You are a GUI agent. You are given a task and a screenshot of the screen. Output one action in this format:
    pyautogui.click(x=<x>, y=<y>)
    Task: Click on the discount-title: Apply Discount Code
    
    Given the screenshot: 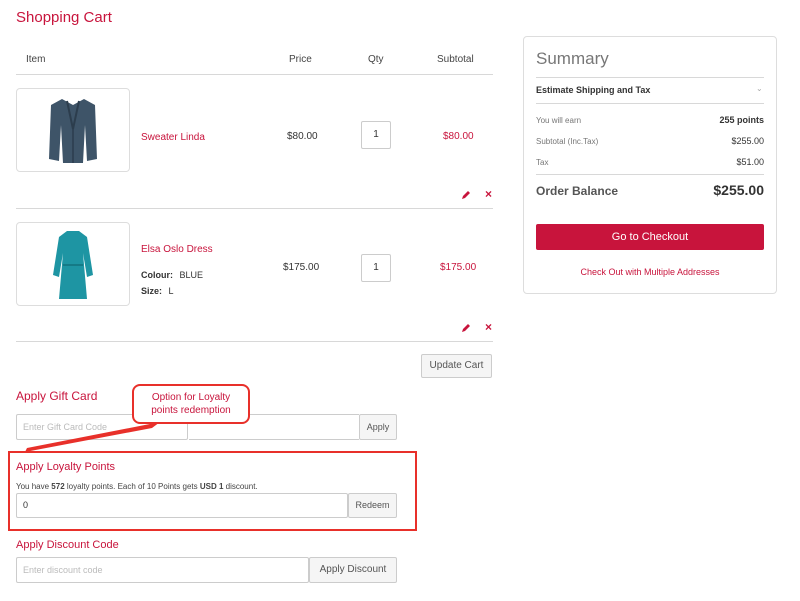 What is the action you would take?
    pyautogui.click(x=67, y=545)
    